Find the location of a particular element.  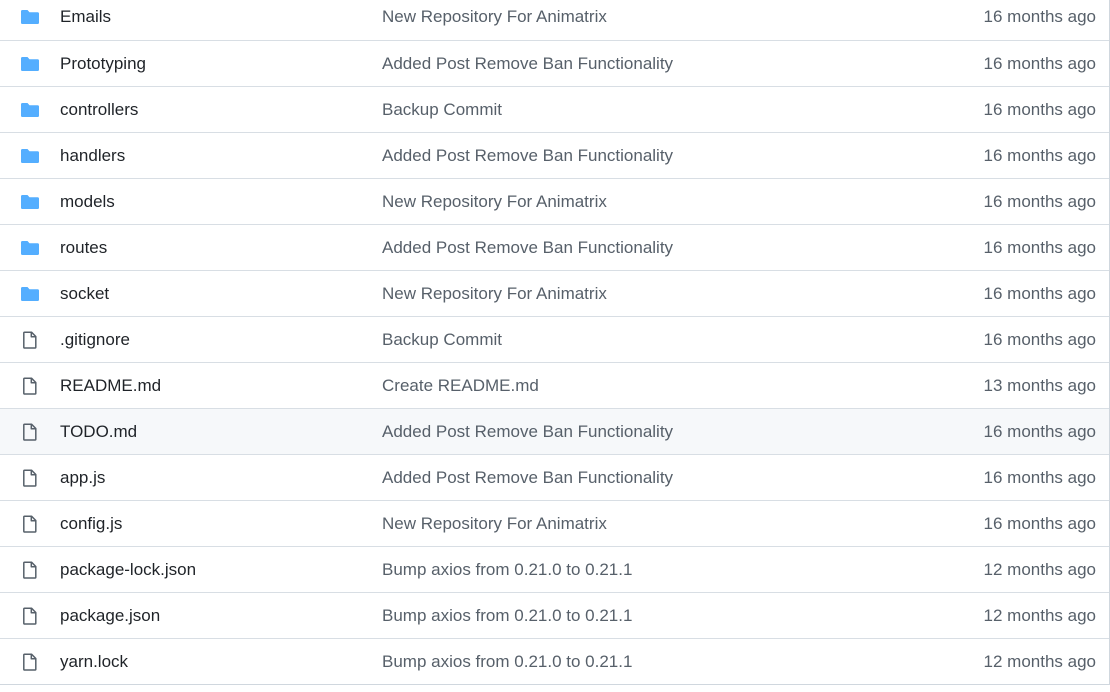

file-name-link: socket is located at coordinates (84, 294).